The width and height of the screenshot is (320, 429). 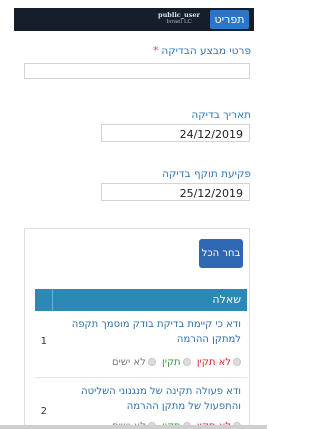 What do you see at coordinates (179, 22) in the screenshot?
I see `user-organization: Israel LC` at bounding box center [179, 22].